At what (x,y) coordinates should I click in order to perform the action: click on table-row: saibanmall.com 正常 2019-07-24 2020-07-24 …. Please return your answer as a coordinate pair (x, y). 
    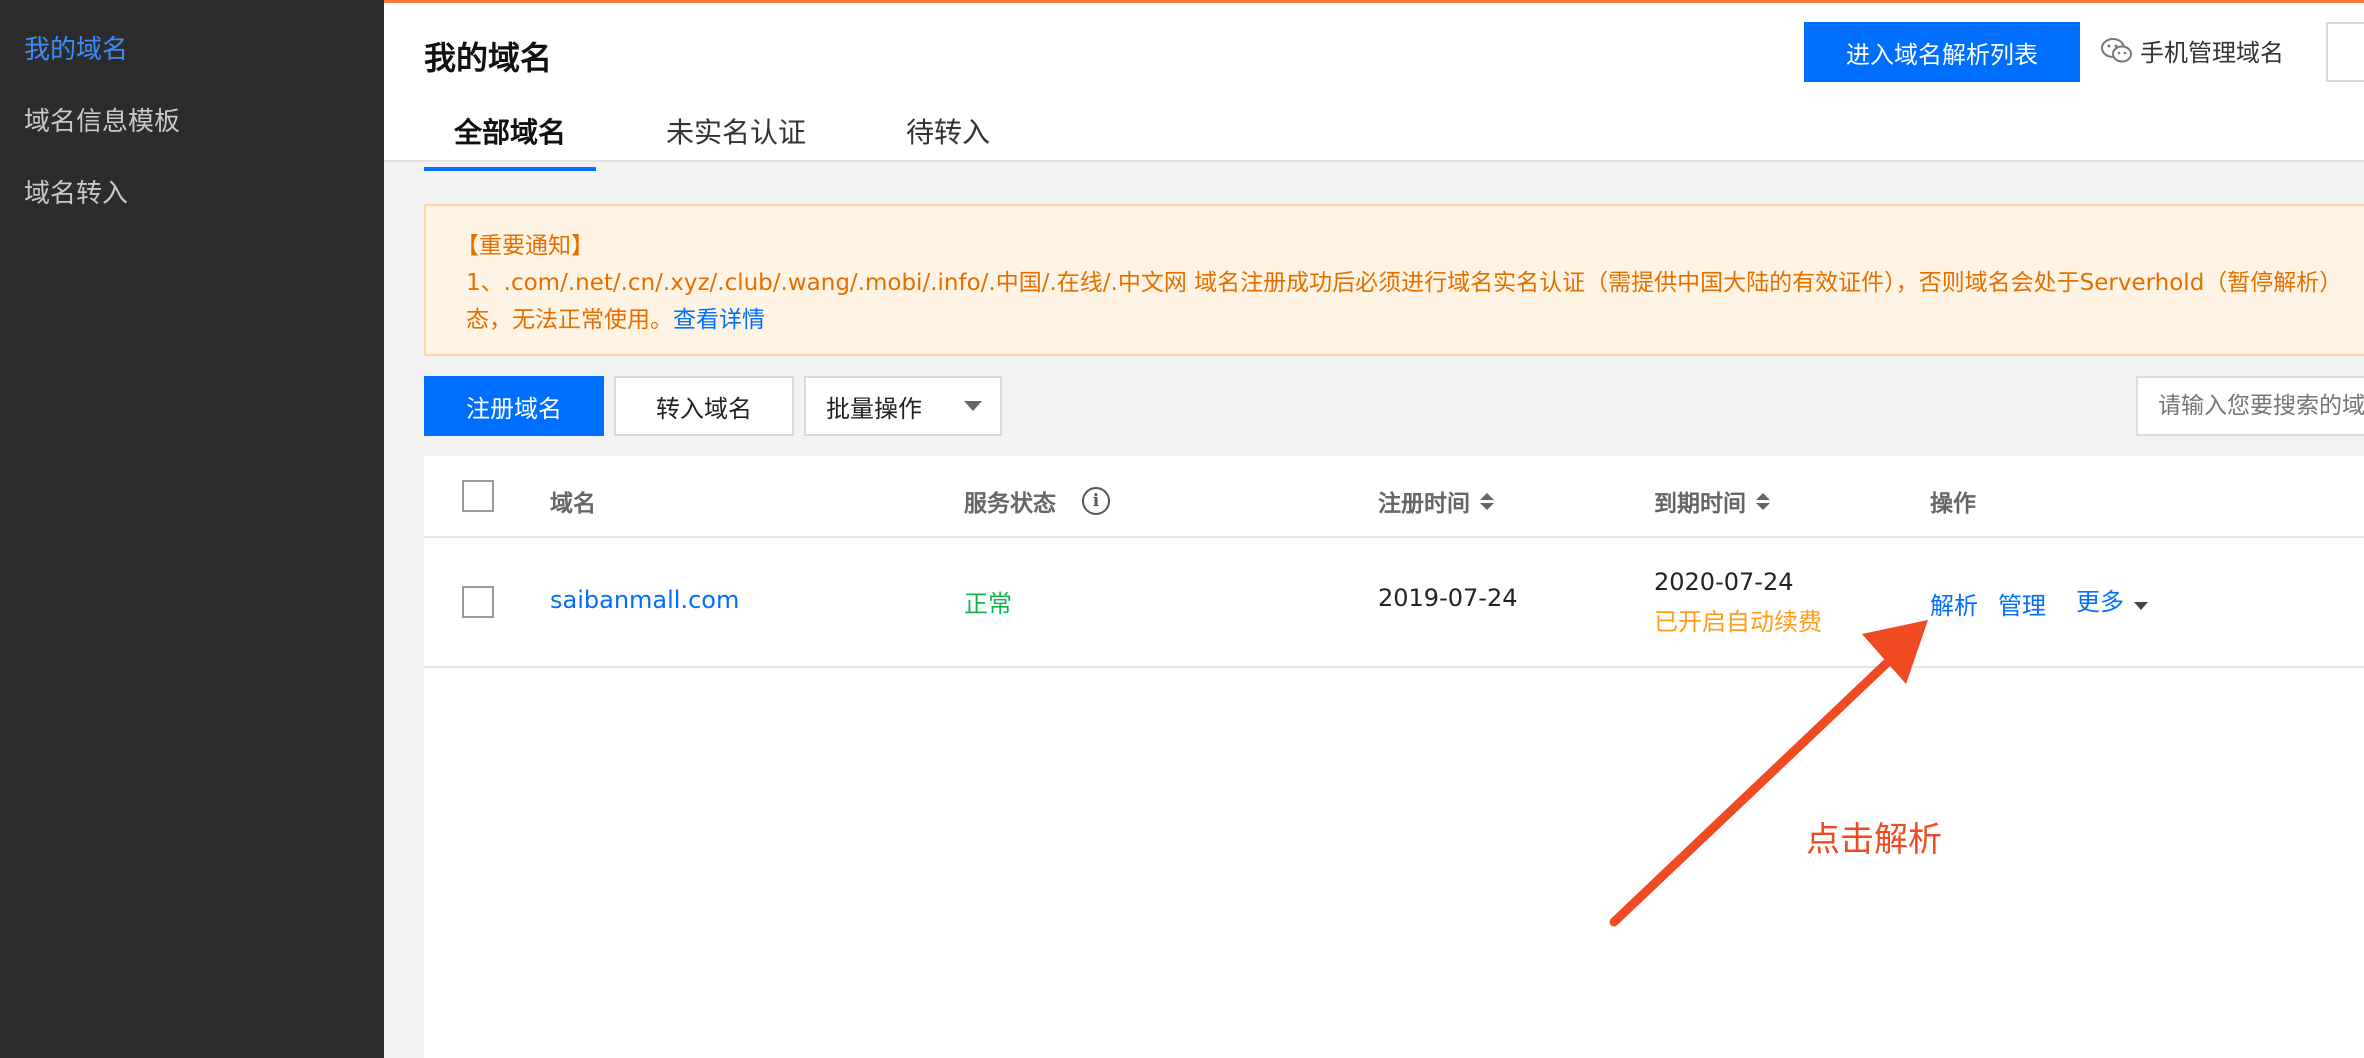
    Looking at the image, I should click on (1394, 604).